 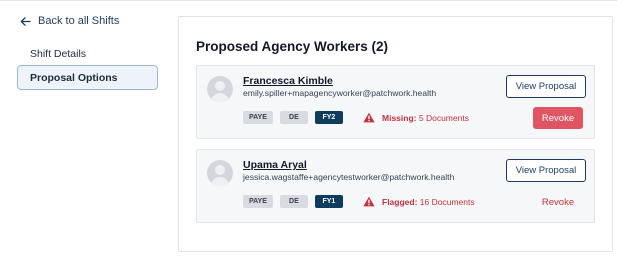 I want to click on worker-tags: PAYE DE FY2, so click(x=293, y=117).